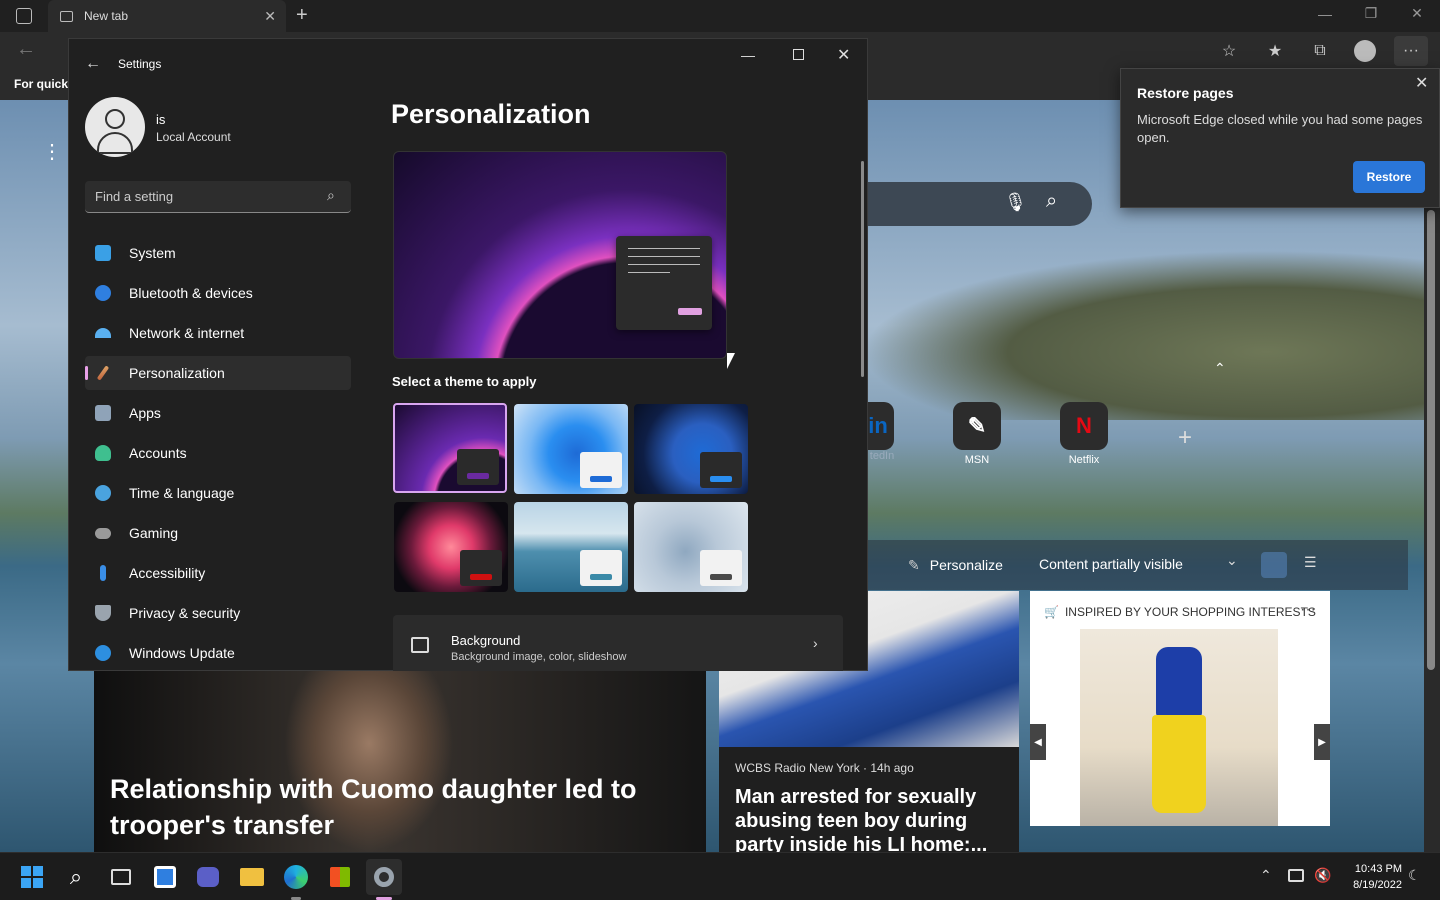 This screenshot has height=900, width=1440. I want to click on theme-preview, so click(560, 255).